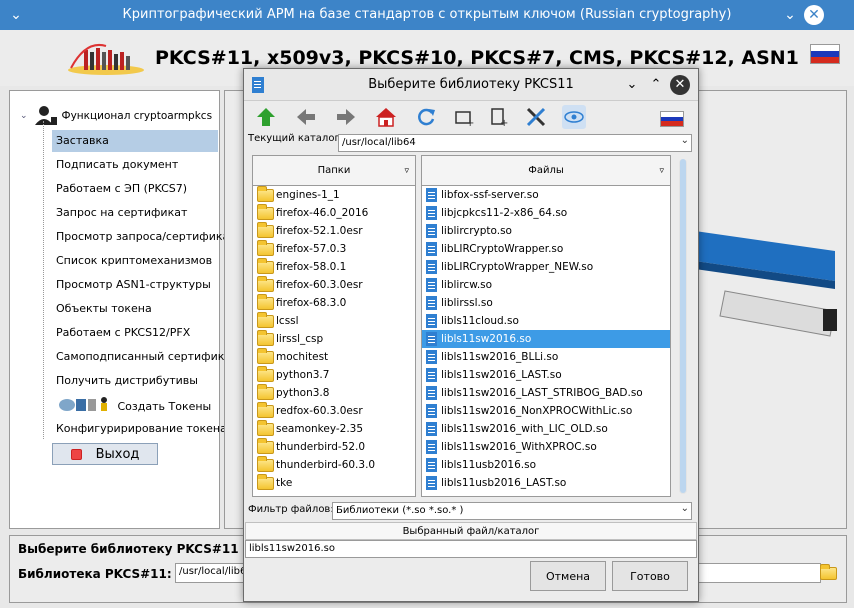 The width and height of the screenshot is (854, 608). I want to click on cancel-button: Отмена, so click(568, 576).